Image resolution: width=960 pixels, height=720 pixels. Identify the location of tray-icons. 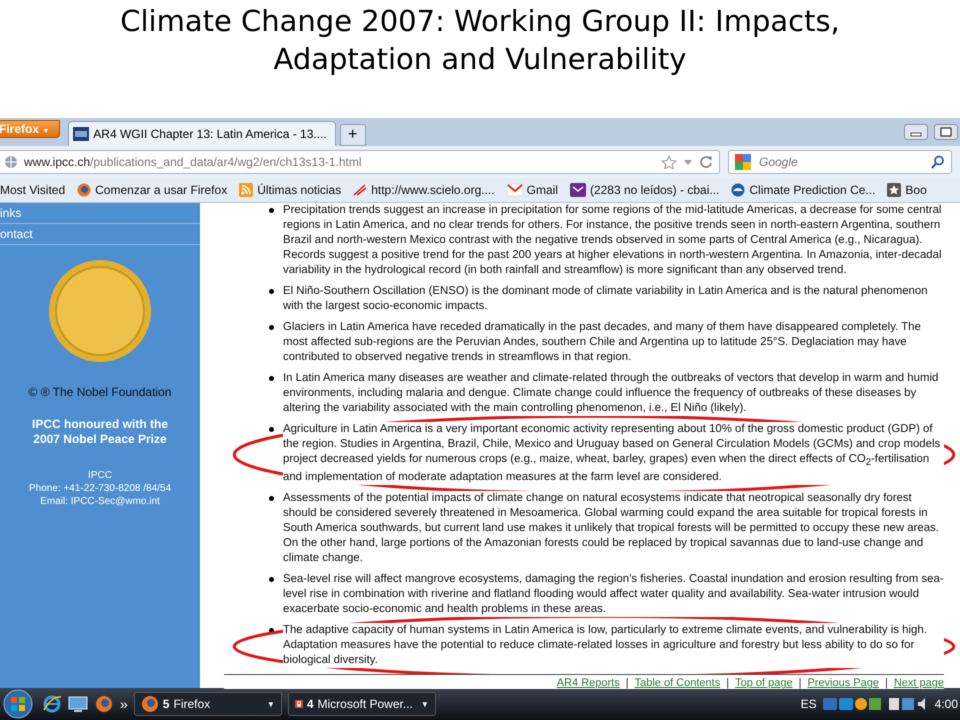
(852, 704).